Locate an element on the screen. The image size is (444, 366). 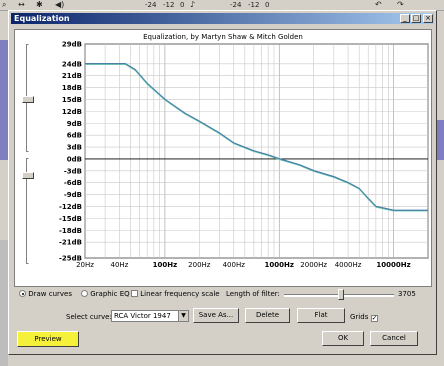
y-tick-label: 6dB is located at coordinates (74, 136).